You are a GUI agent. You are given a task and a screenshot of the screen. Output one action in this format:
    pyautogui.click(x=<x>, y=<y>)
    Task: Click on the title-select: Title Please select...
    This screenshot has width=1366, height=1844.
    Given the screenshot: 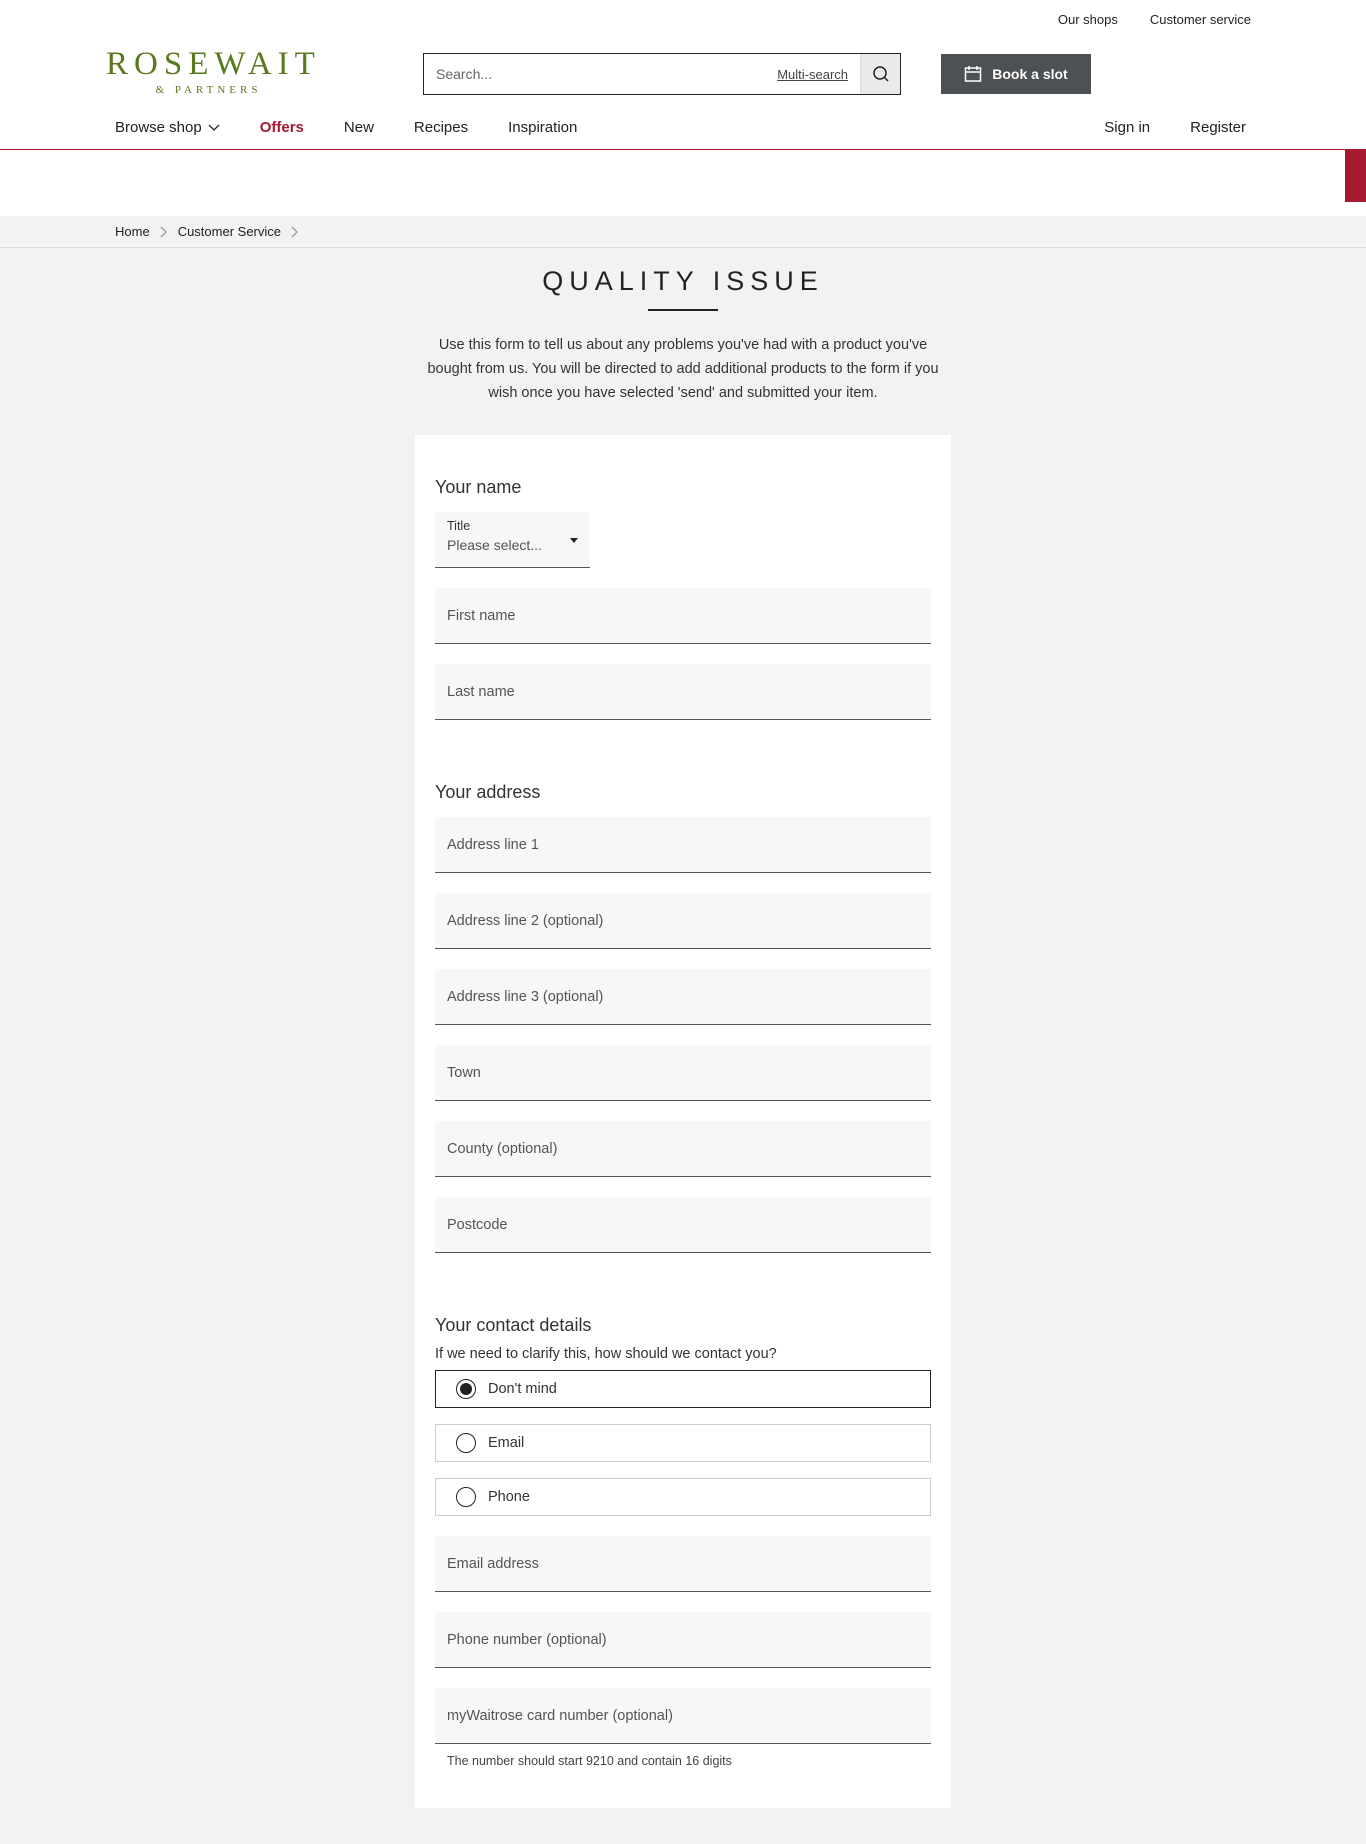 What is the action you would take?
    pyautogui.click(x=512, y=540)
    